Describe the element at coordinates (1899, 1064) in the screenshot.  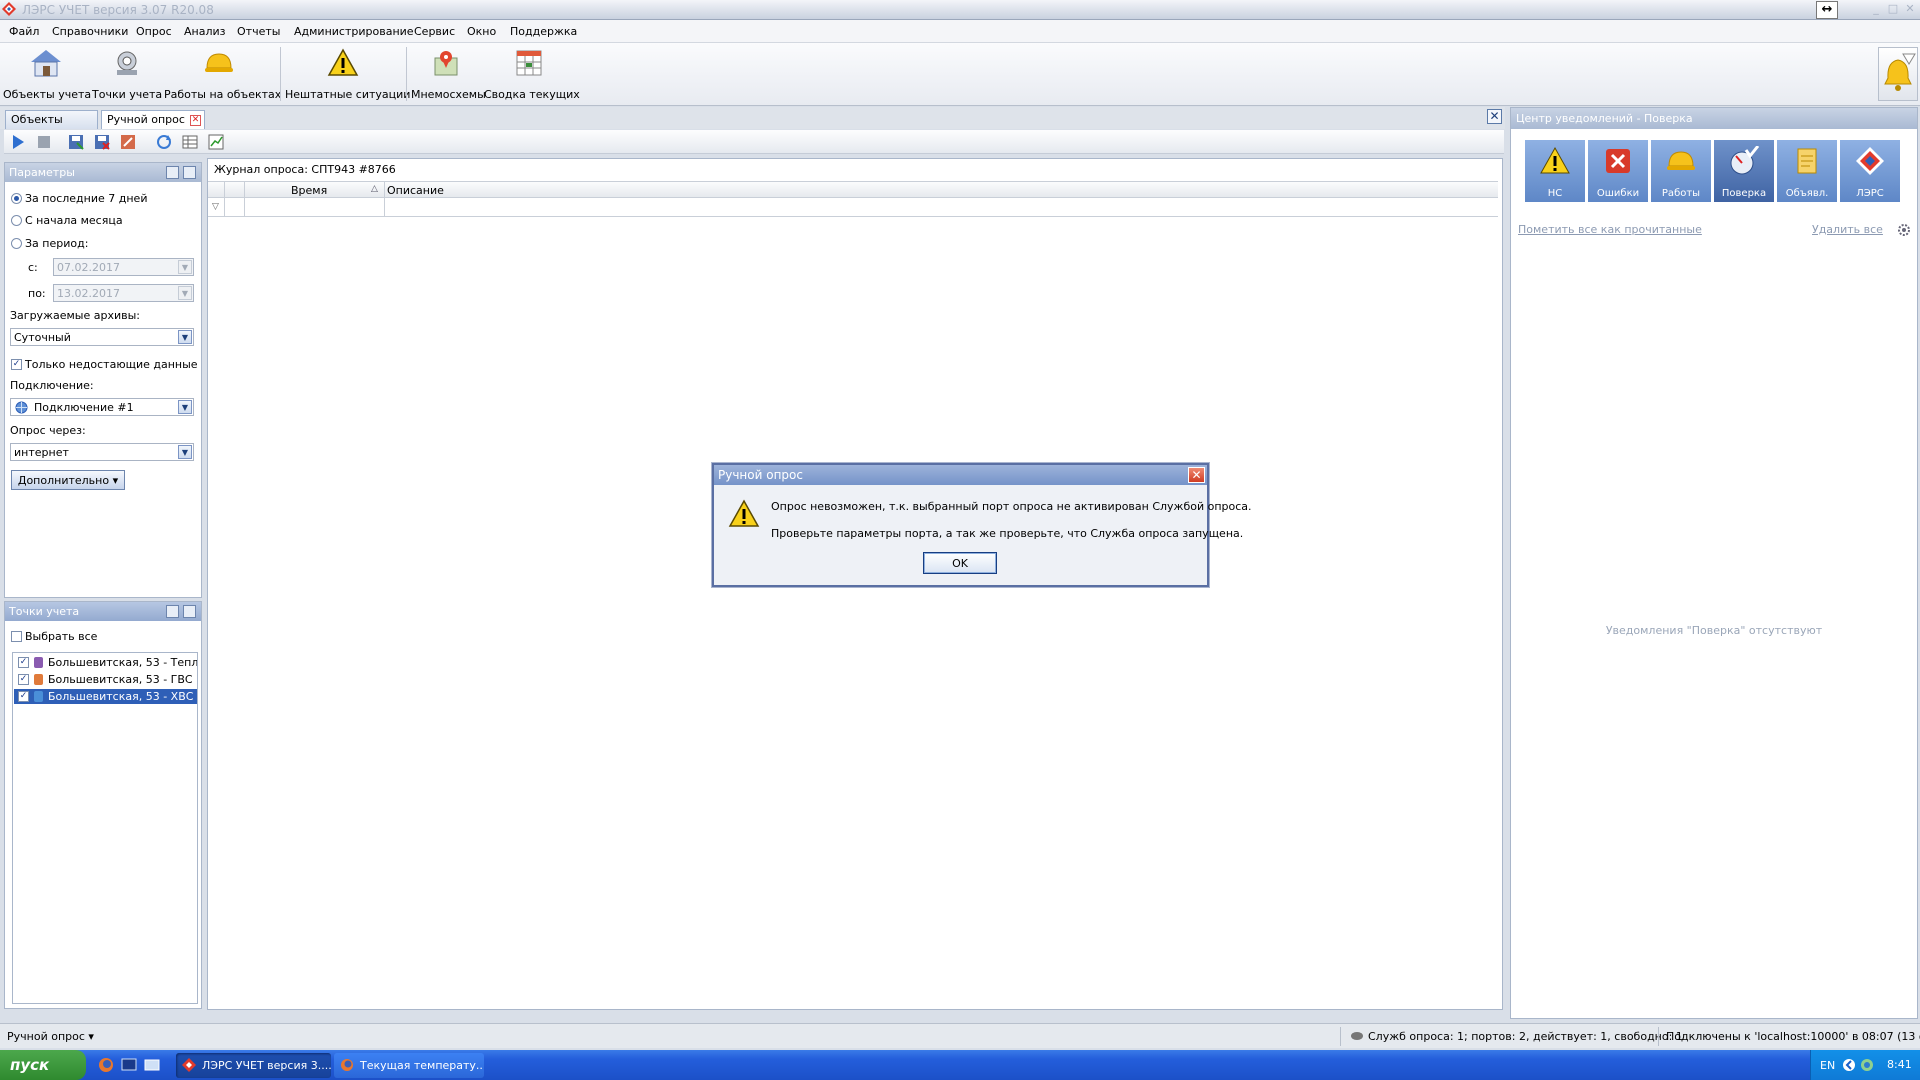
I see `clock: 8:41` at that location.